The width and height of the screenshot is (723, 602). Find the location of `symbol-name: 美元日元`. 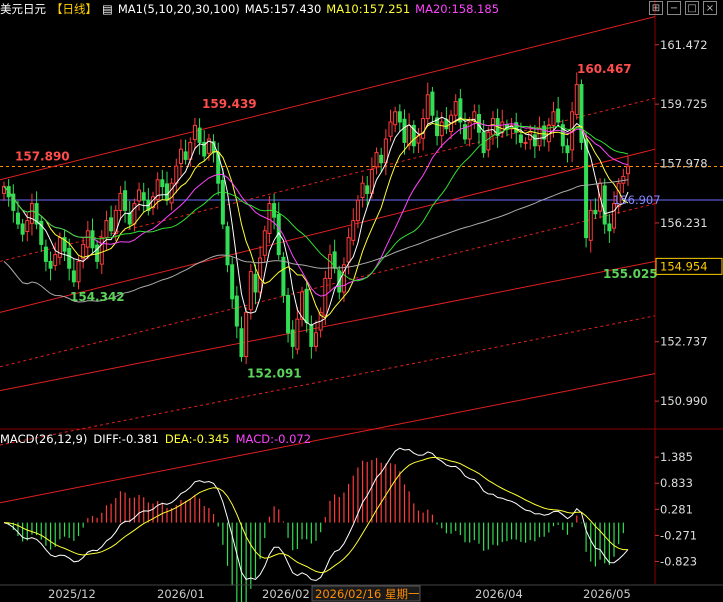

symbol-name: 美元日元 is located at coordinates (23, 9).